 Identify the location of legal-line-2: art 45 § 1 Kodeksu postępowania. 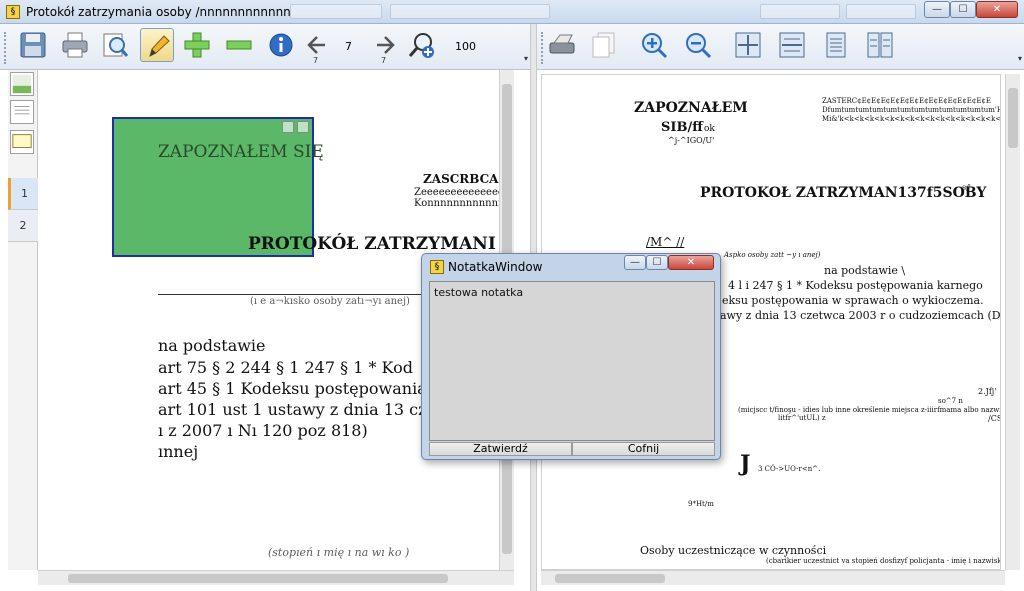
(292, 388).